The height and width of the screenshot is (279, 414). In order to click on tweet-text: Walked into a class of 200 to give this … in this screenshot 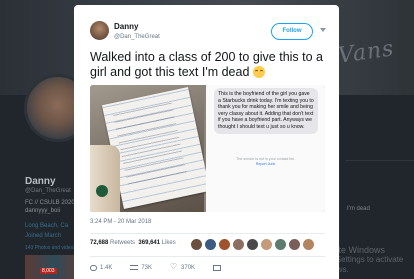, I will do `click(207, 65)`.